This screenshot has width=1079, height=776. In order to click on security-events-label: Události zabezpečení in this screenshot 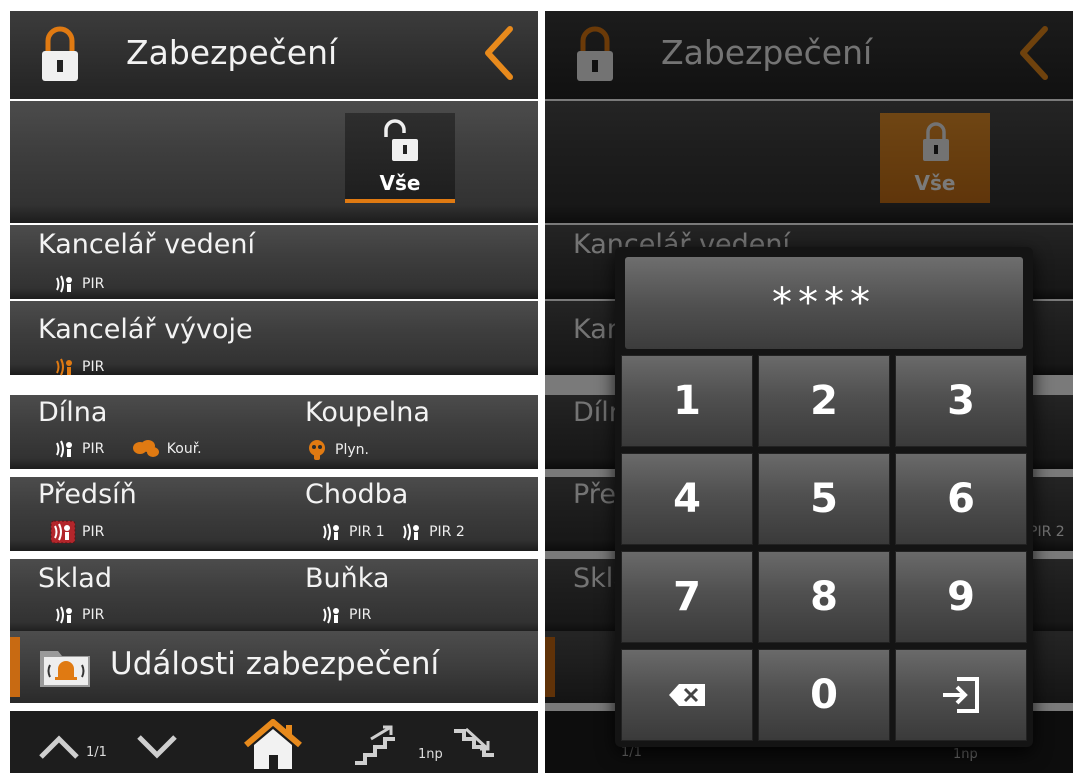, I will do `click(275, 664)`.